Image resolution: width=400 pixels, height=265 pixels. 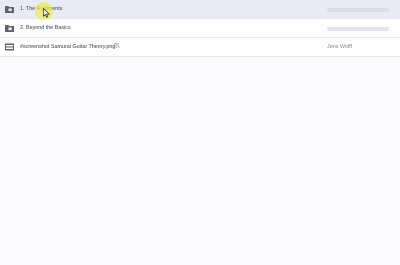 I want to click on list-item-folder-beyond-basics: 2. Beyond the Basics, so click(x=200, y=28).